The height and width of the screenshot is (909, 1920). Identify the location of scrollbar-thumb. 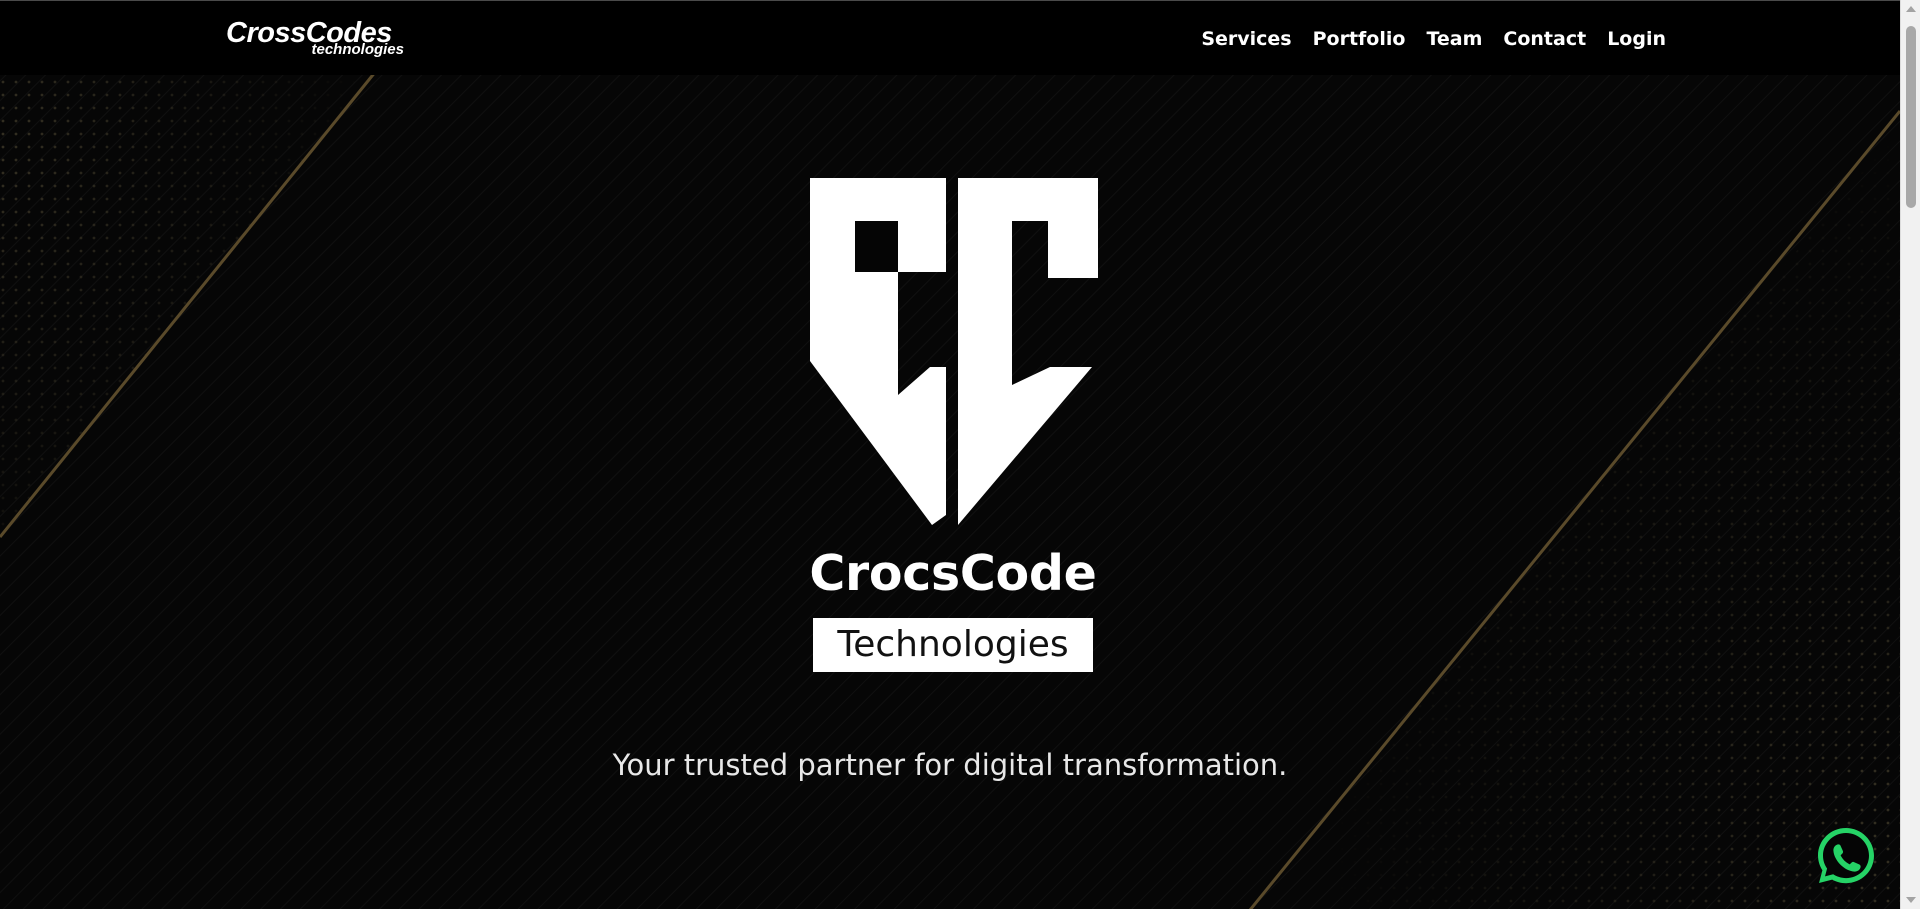
(1911, 117).